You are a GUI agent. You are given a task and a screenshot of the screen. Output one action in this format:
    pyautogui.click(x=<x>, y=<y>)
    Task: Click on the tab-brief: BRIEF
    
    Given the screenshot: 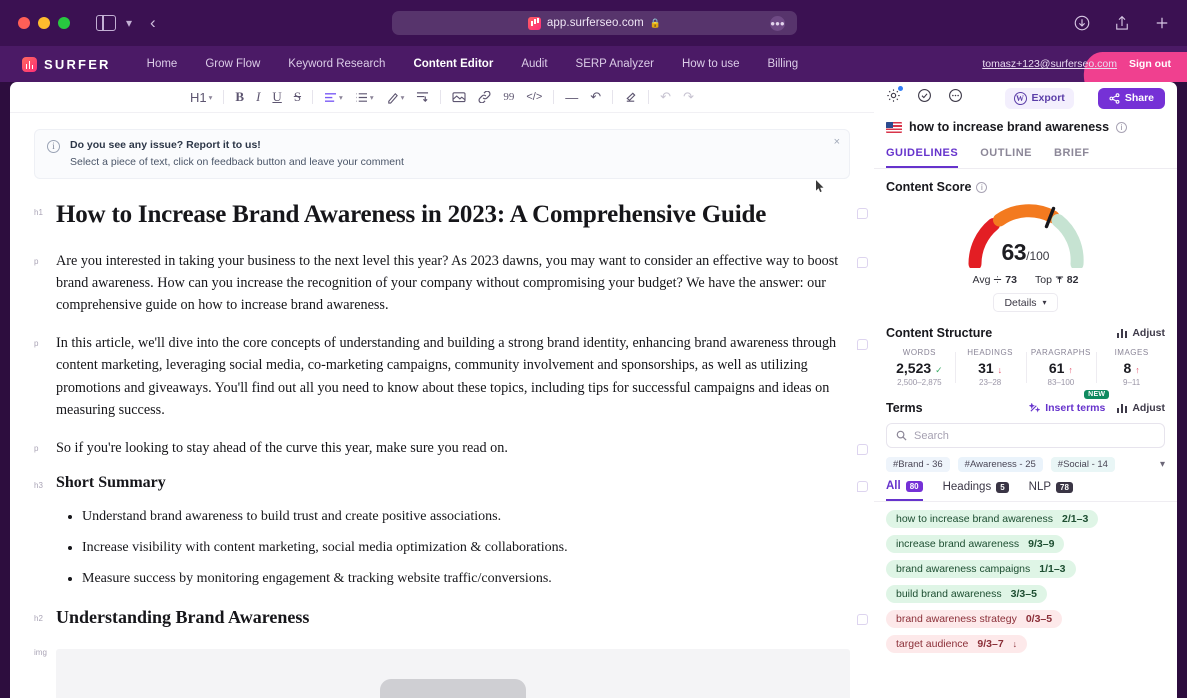 What is the action you would take?
    pyautogui.click(x=1072, y=155)
    